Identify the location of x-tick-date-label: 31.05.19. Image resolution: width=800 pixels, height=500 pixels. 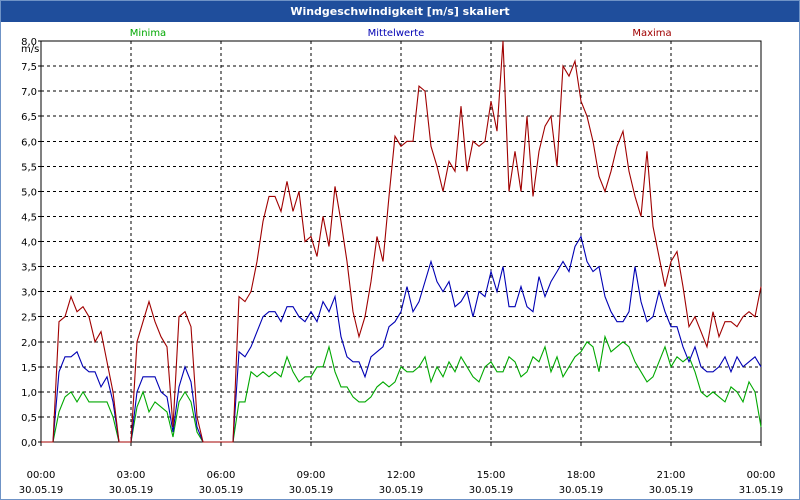
(761, 490).